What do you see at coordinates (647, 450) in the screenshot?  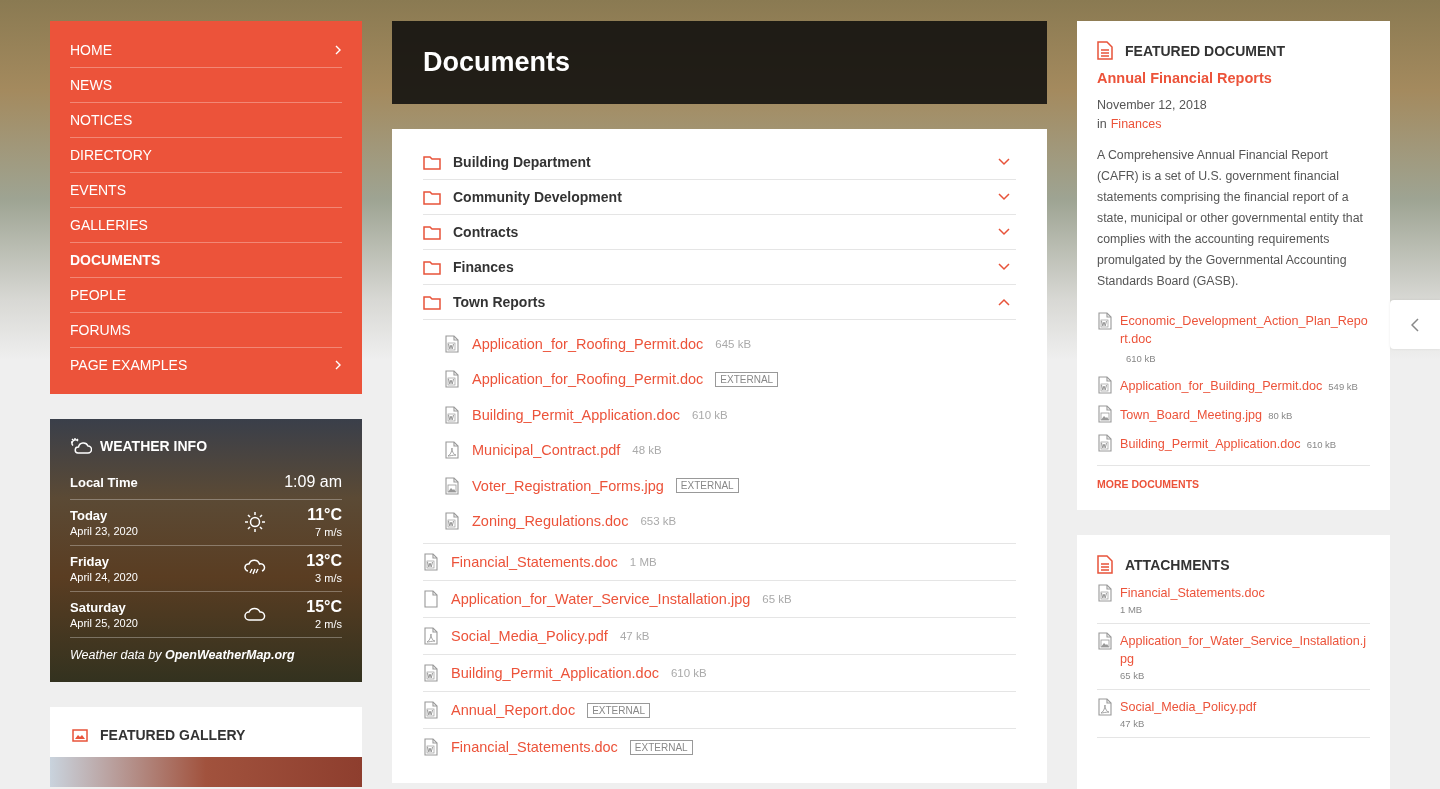 I see `file-size: 48 kB` at bounding box center [647, 450].